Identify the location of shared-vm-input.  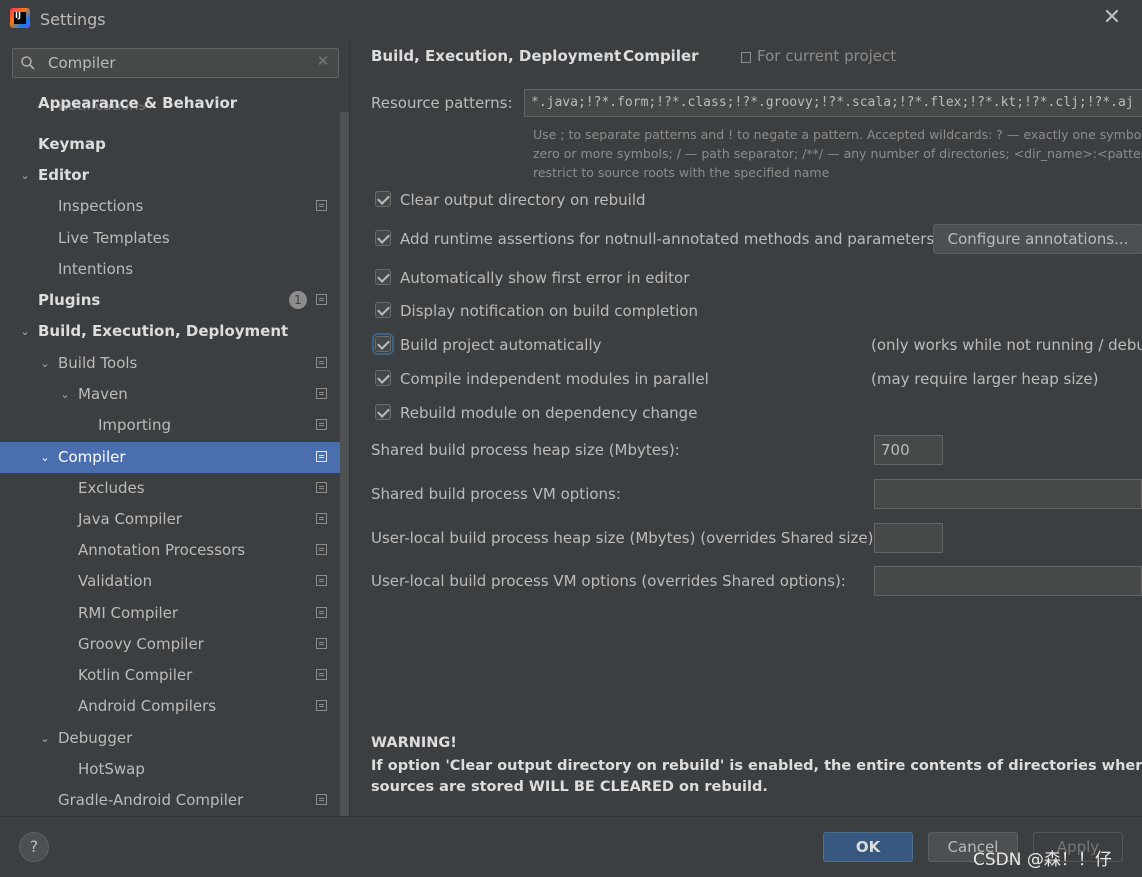
(1008, 494).